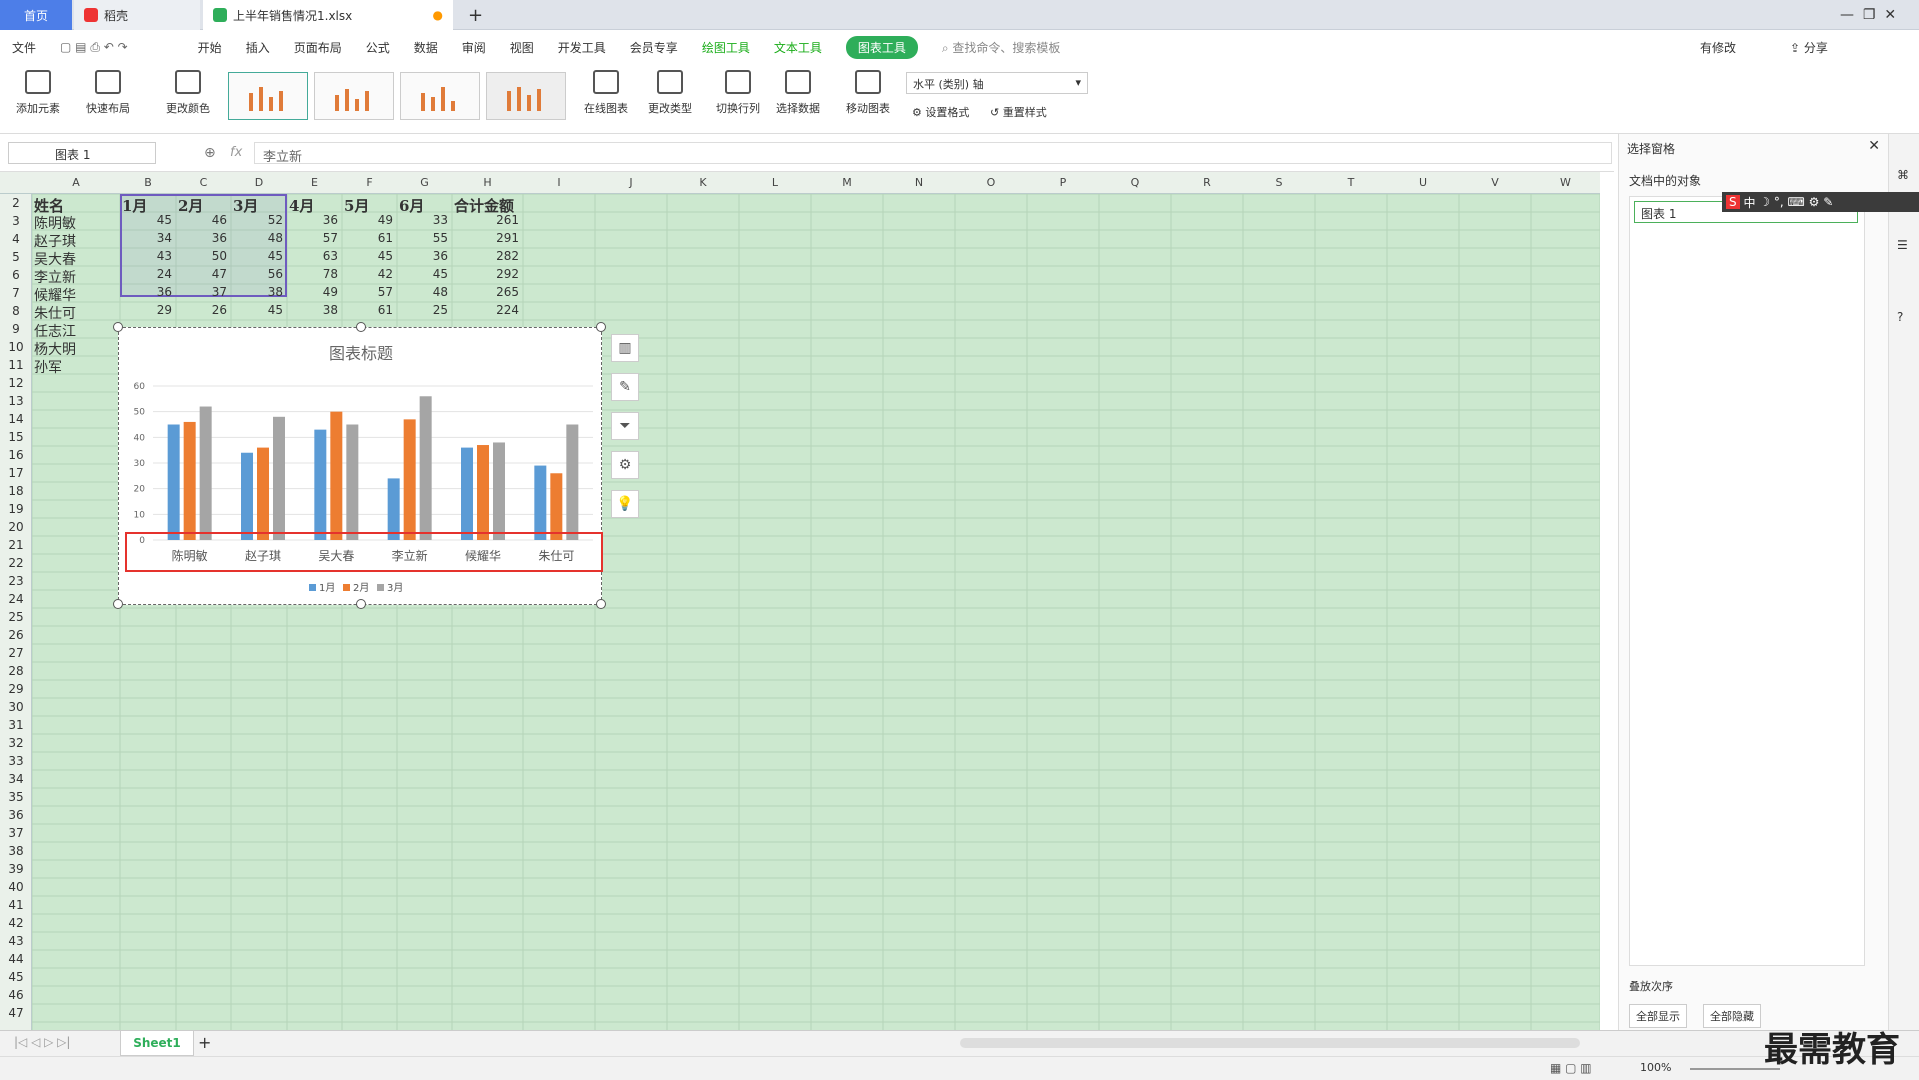  Describe the element at coordinates (16, 545) in the screenshot. I see `row-header: 21` at that location.